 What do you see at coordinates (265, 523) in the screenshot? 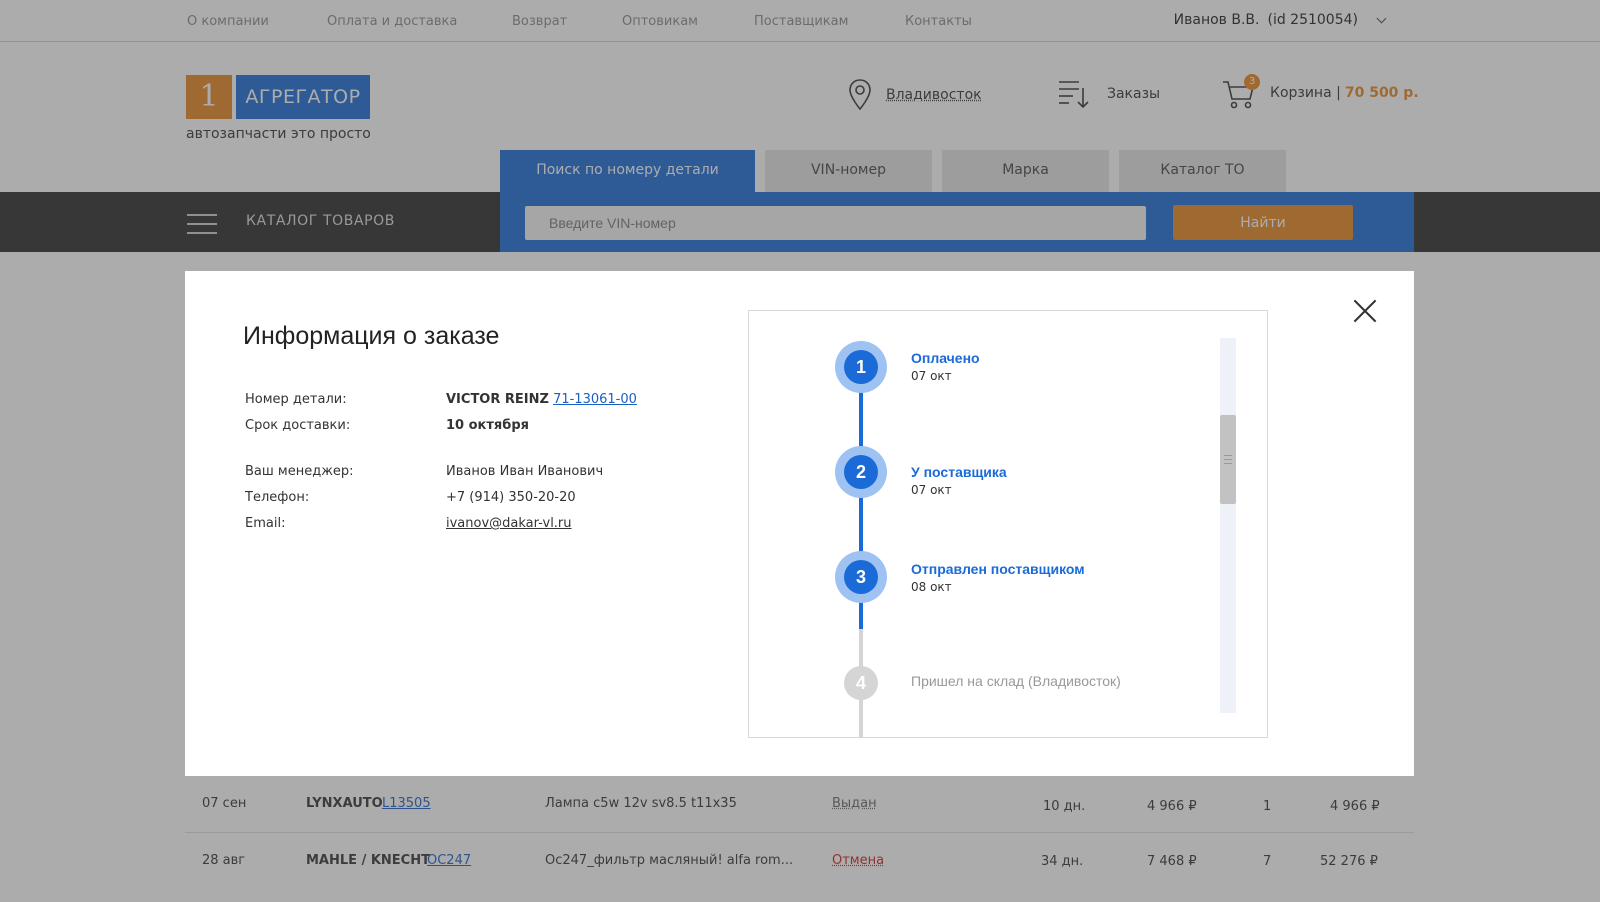
I see `email-label: Email:` at bounding box center [265, 523].